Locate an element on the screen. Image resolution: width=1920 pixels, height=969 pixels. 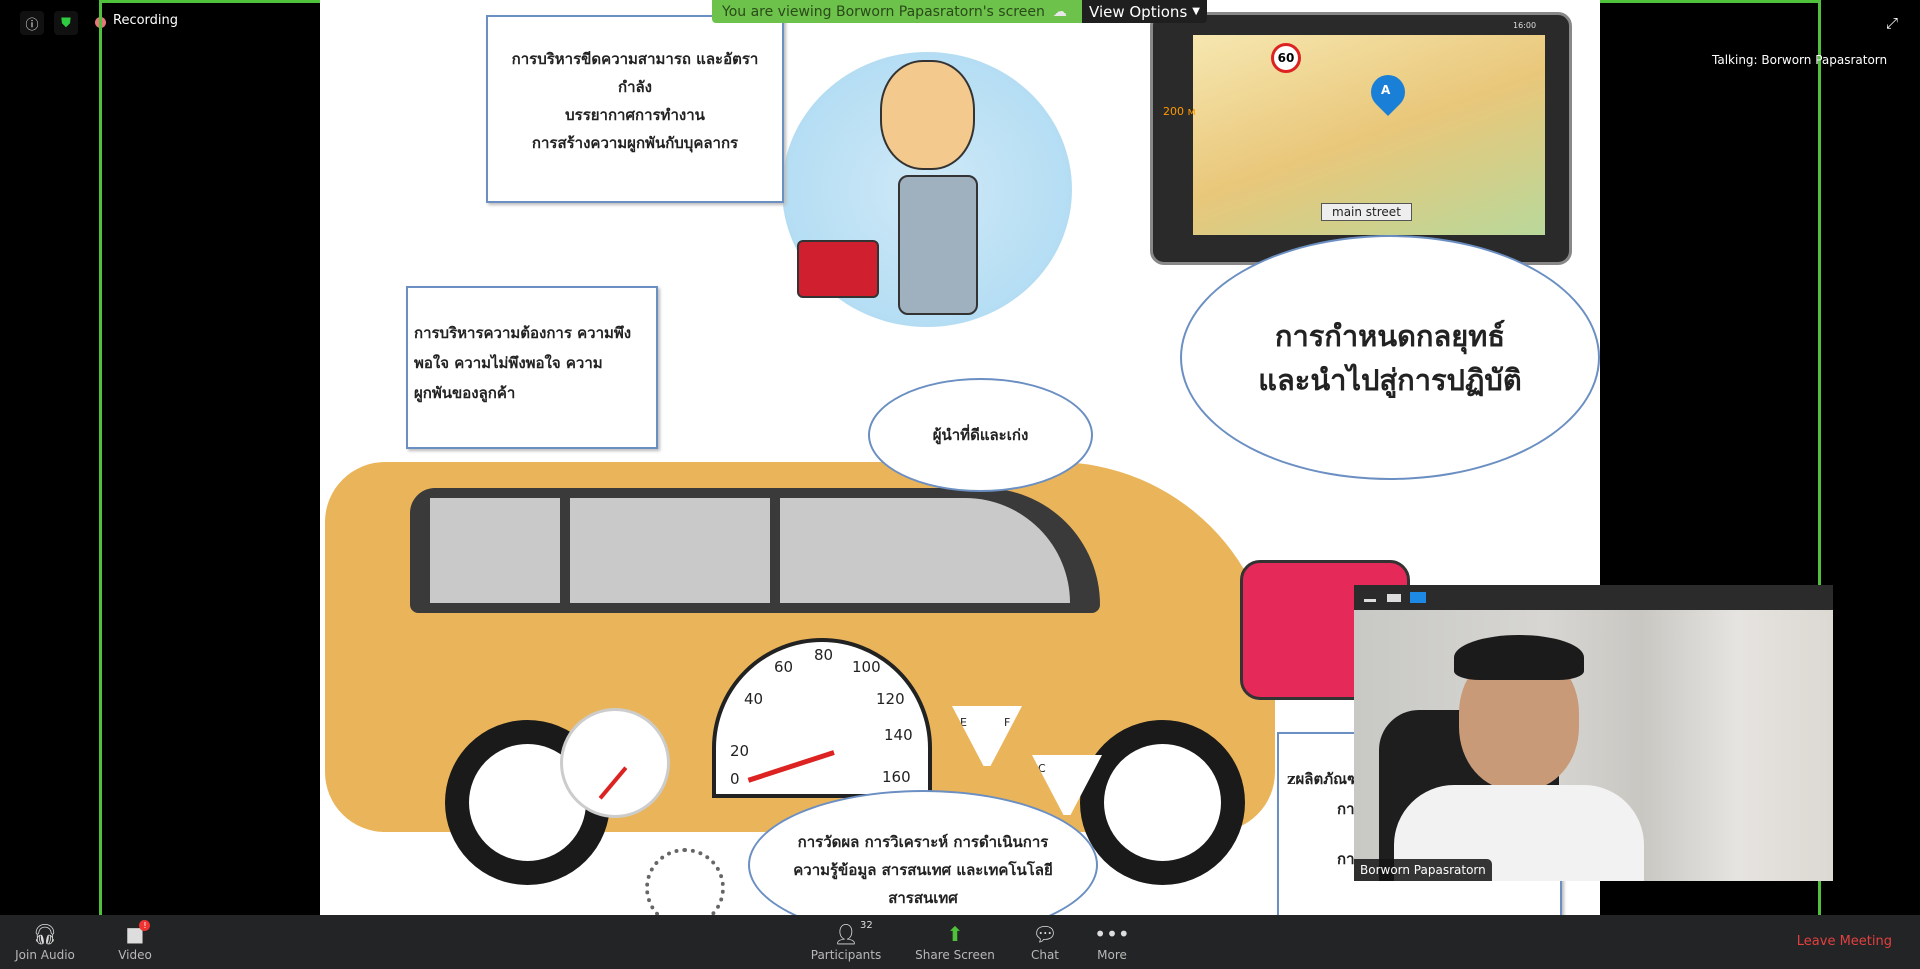
strategy-bubble: การกำหนดกลยุทธ์และนำไปสู่การปฏิบัติ is located at coordinates (1390, 357).